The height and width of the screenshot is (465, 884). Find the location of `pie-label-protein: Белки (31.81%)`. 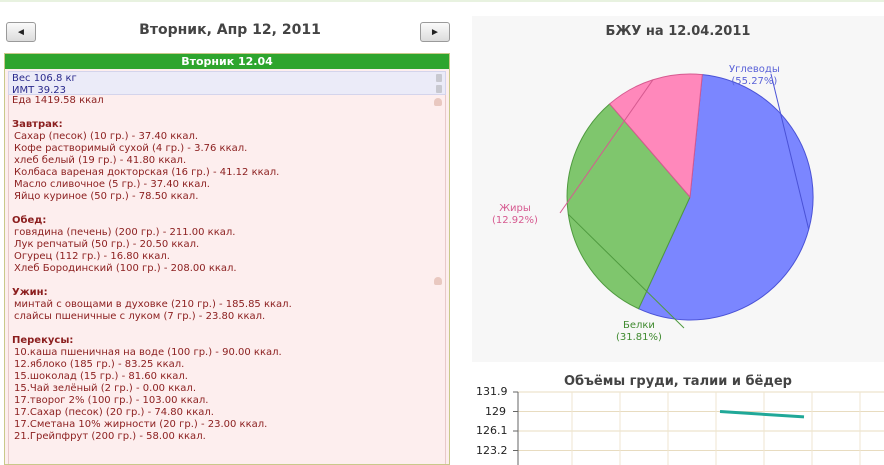

pie-label-protein: Белки (31.81%) is located at coordinates (639, 332).